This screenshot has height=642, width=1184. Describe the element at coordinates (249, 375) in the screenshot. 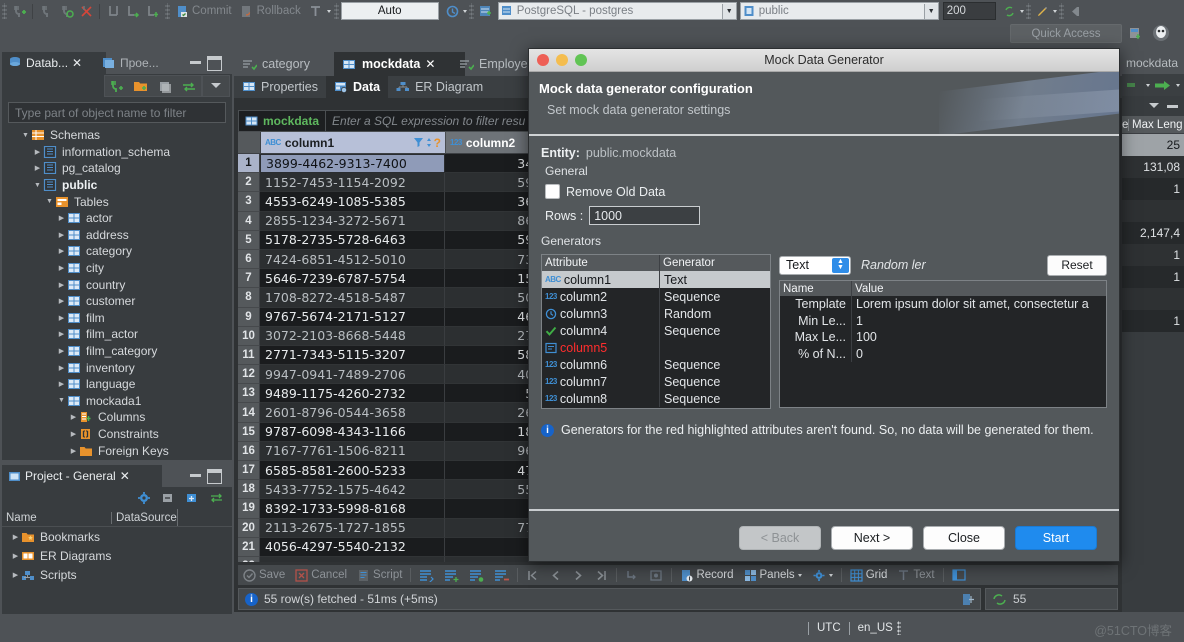

I see `row-number: 12` at that location.